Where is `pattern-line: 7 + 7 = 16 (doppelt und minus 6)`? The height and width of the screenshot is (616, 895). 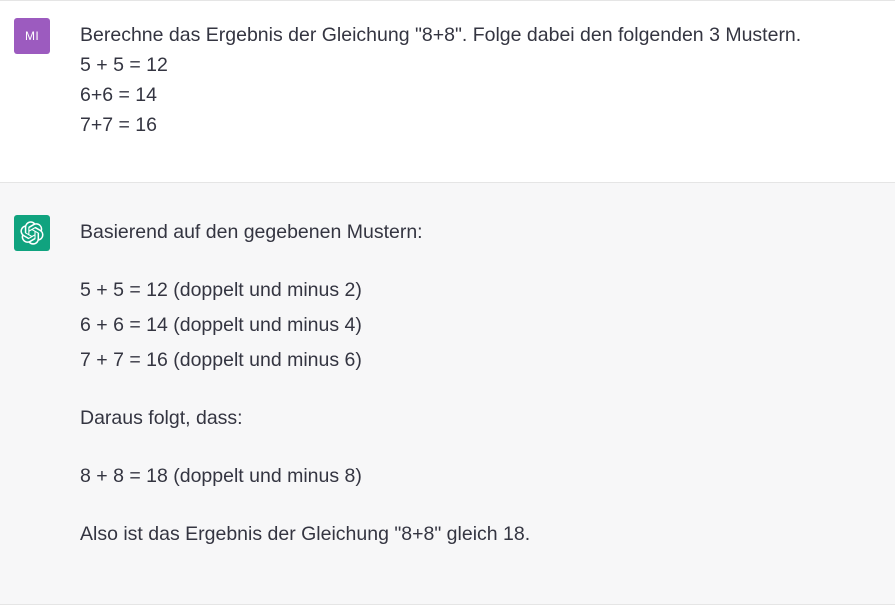 pattern-line: 7 + 7 = 16 (doppelt und minus 6) is located at coordinates (221, 360).